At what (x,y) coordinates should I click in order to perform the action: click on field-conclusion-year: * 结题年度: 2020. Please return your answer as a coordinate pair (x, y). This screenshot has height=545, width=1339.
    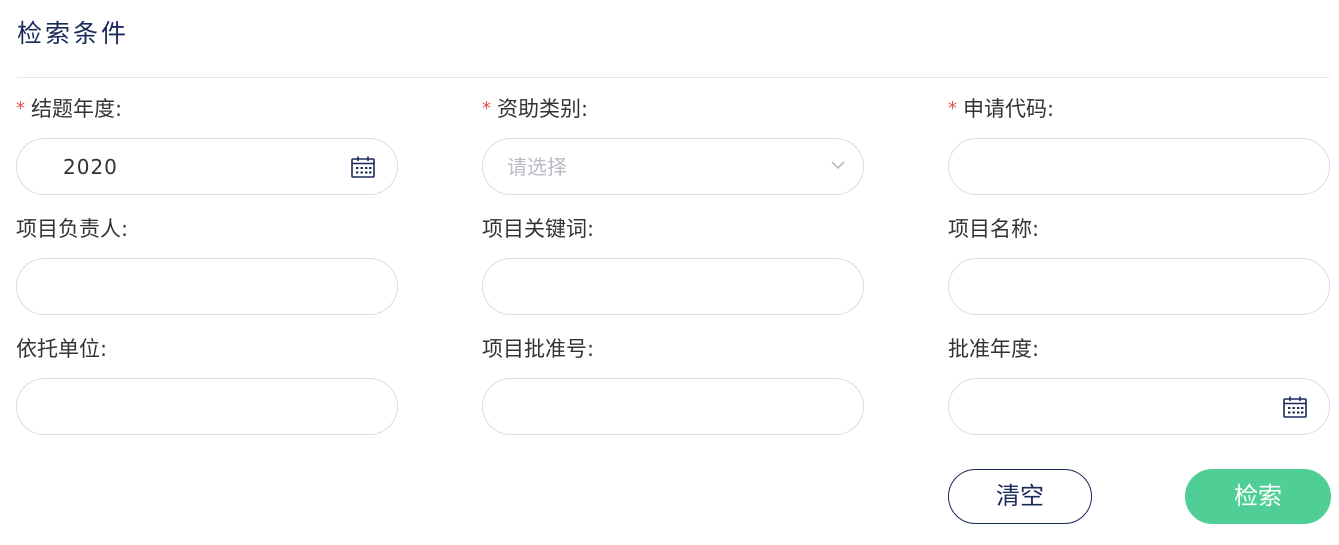
    Looking at the image, I should click on (208, 144).